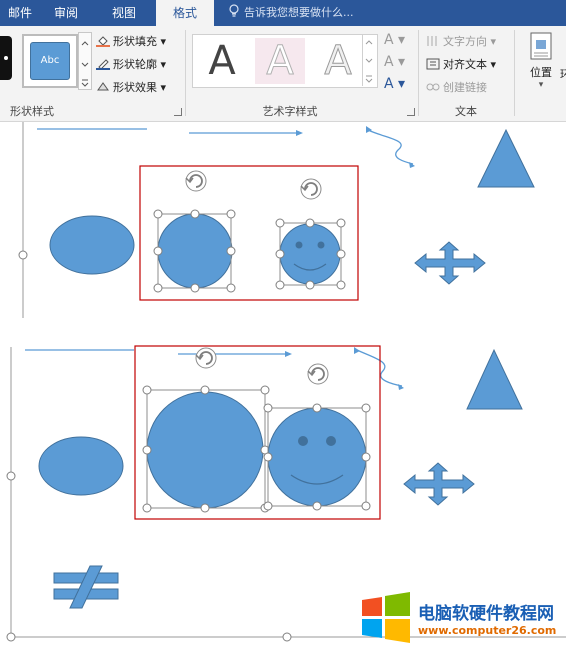 The height and width of the screenshot is (650, 566). I want to click on chevron-up-icon, so click(85, 64).